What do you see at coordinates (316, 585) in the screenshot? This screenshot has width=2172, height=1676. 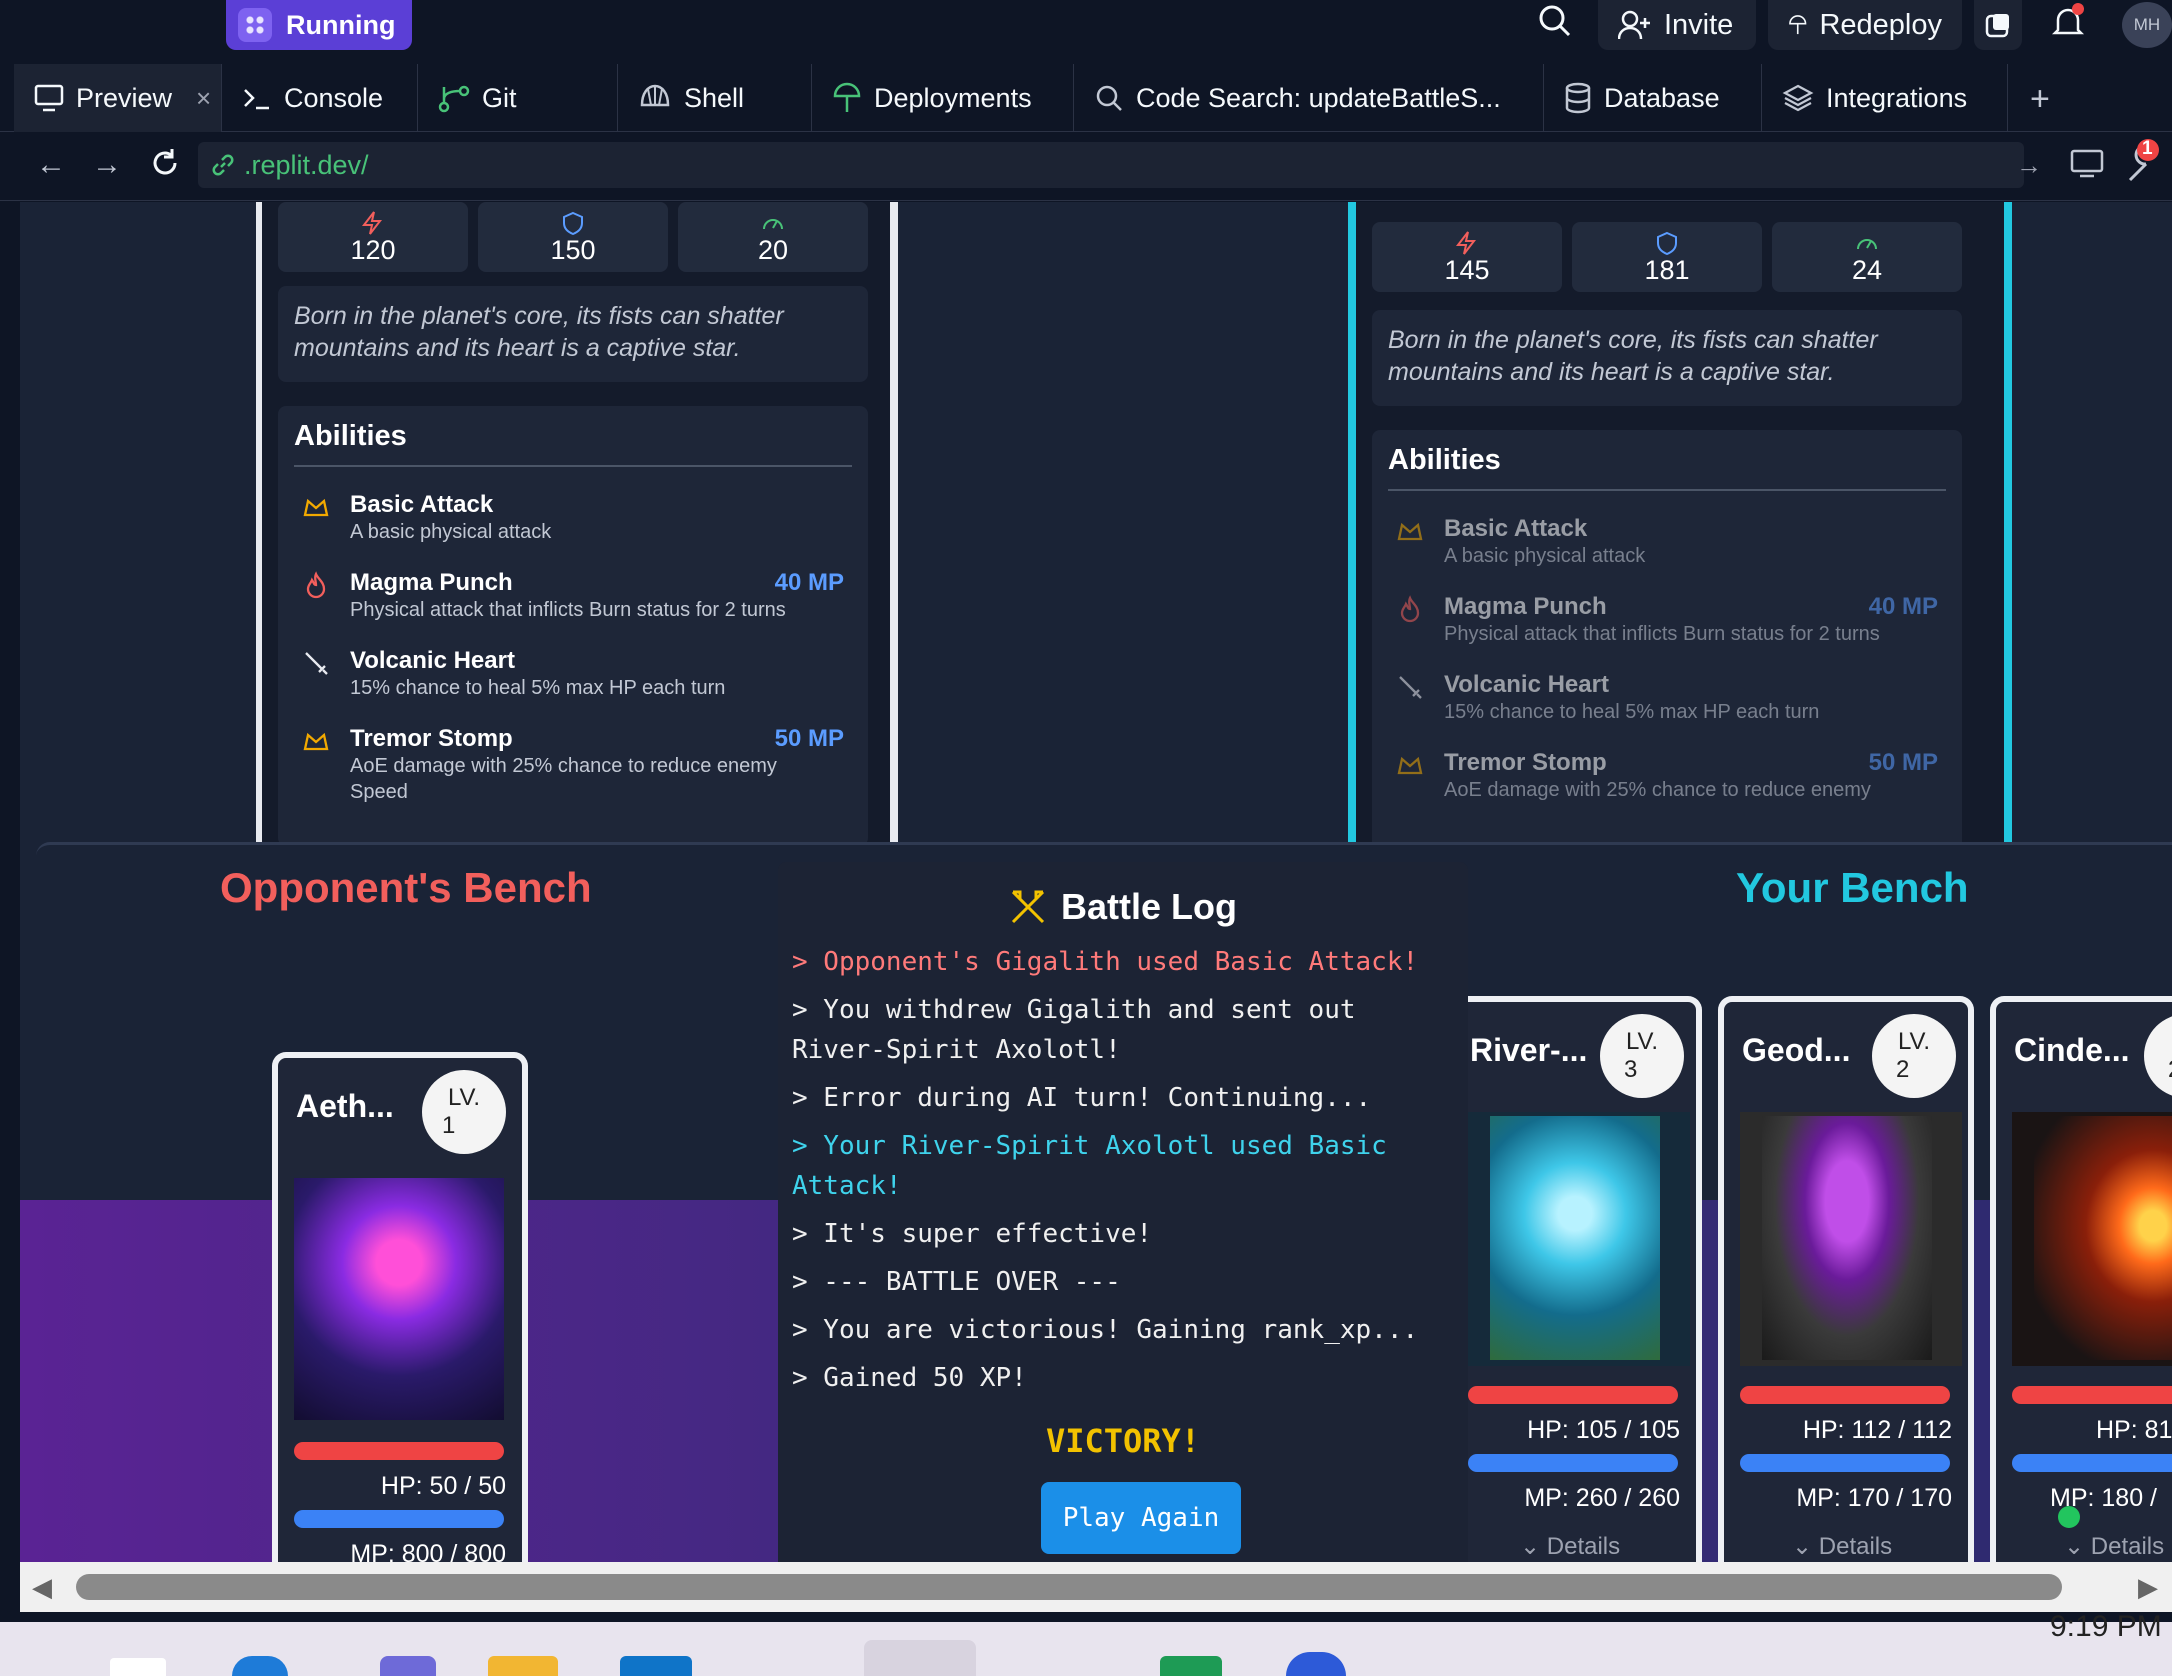 I see `flame-icon` at bounding box center [316, 585].